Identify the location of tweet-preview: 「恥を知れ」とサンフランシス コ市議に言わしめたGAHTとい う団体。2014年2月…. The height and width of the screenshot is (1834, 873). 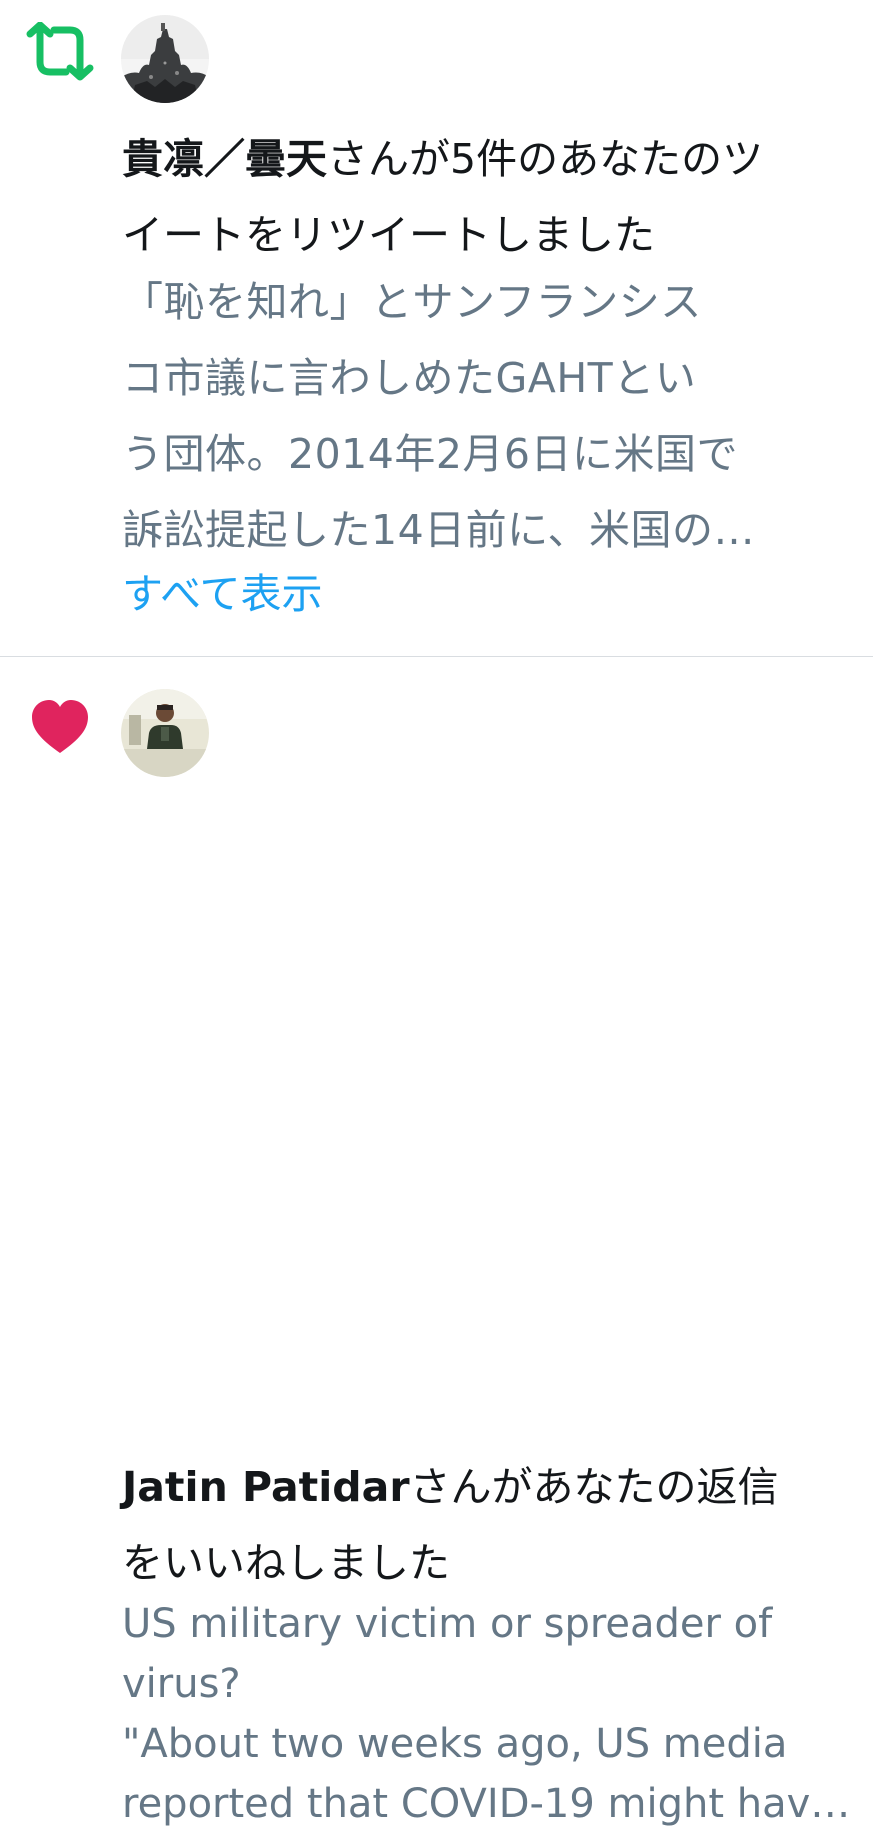
(482, 416).